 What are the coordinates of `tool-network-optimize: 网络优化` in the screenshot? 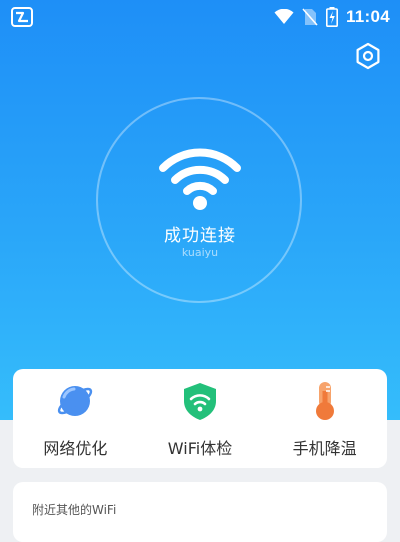 It's located at (75, 418).